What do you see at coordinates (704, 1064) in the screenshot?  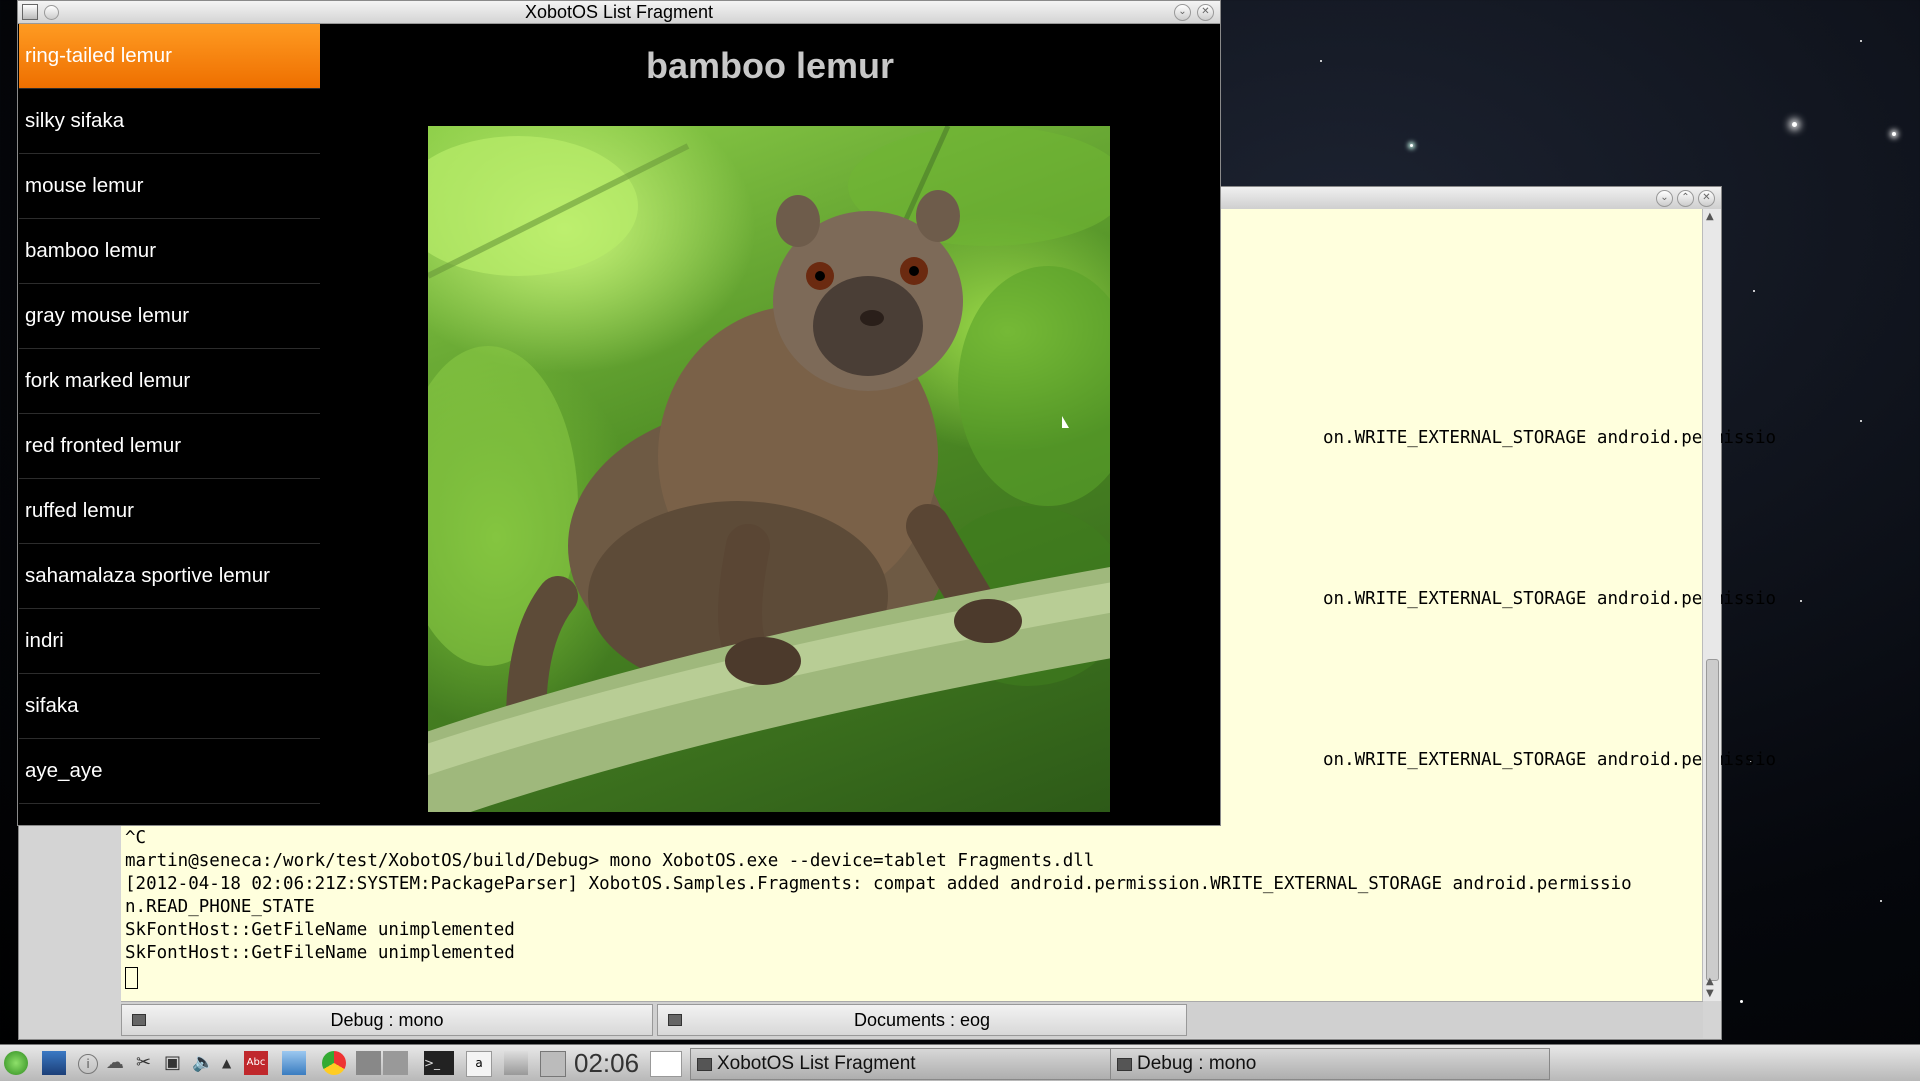 I see `window-icon` at bounding box center [704, 1064].